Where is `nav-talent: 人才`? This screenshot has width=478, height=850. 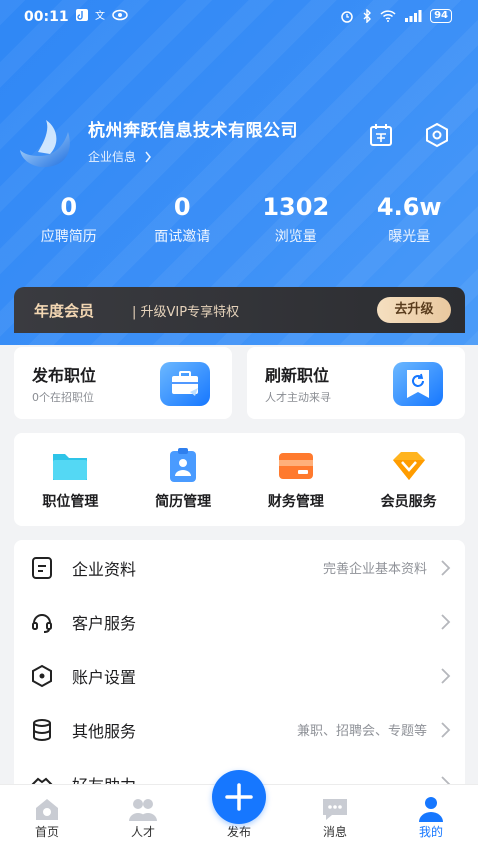
nav-talent: 人才 is located at coordinates (143, 817).